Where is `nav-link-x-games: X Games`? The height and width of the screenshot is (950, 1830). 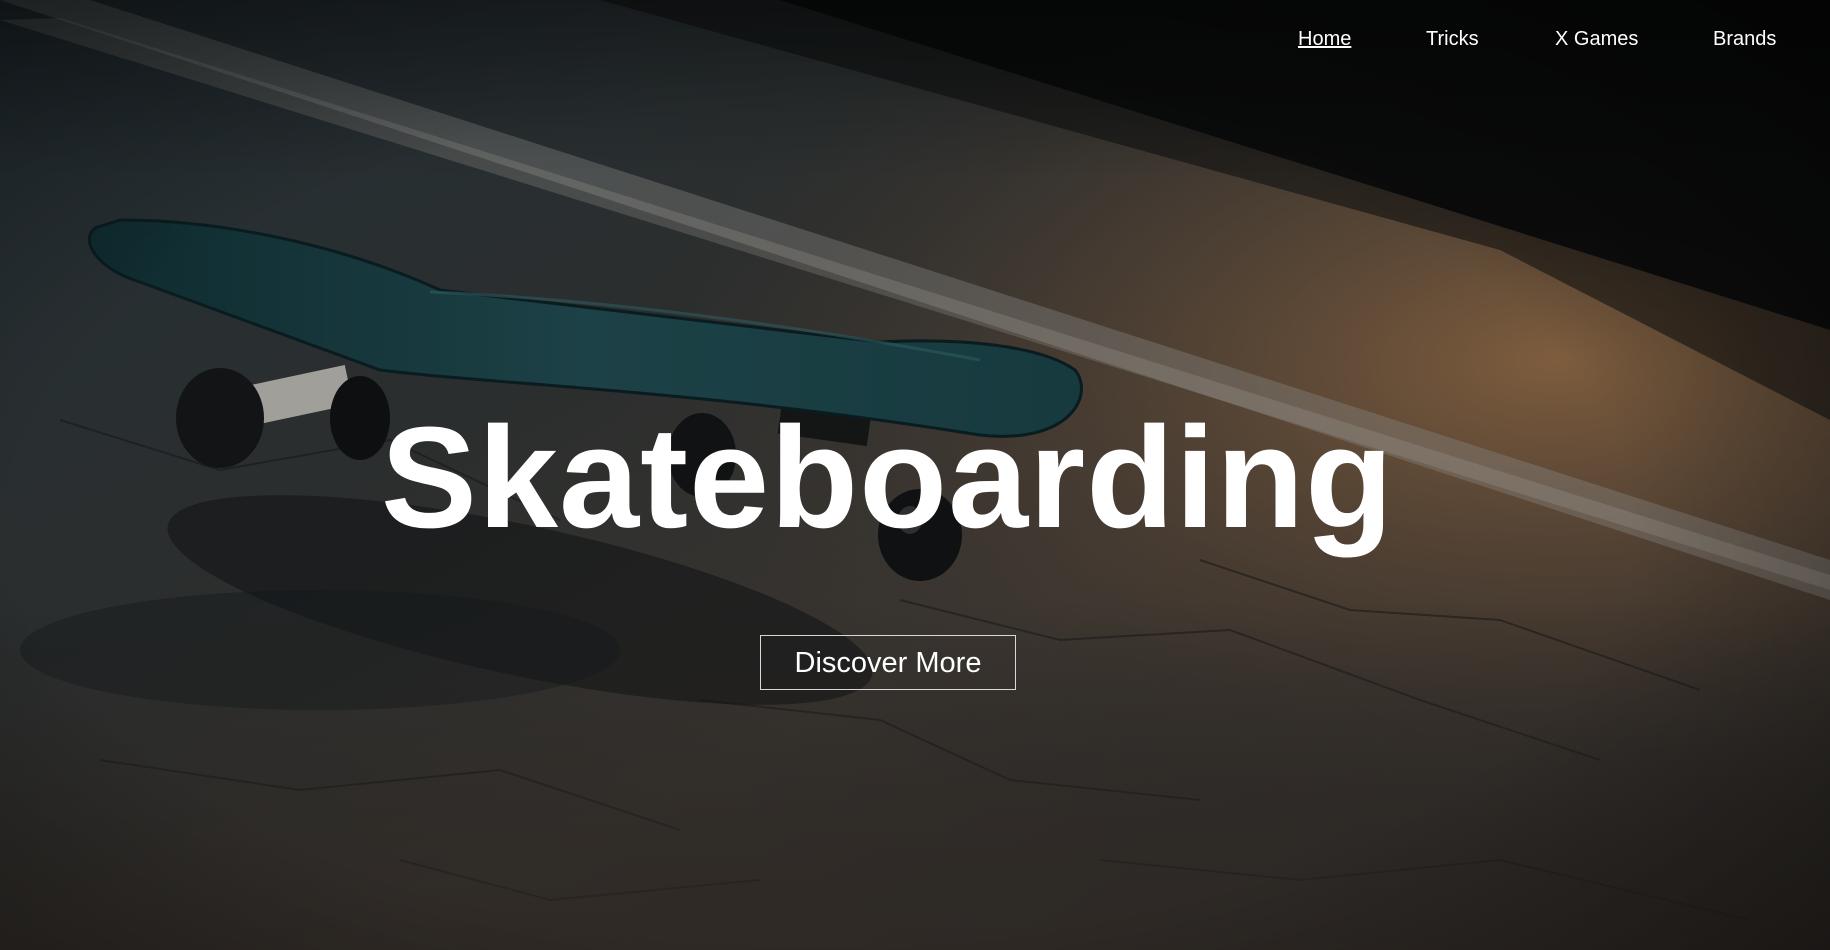
nav-link-x-games: X Games is located at coordinates (1596, 39).